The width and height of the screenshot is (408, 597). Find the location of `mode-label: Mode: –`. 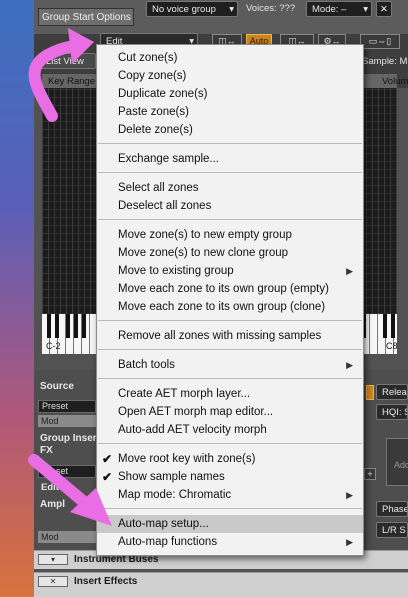

mode-label: Mode: – is located at coordinates (329, 9).